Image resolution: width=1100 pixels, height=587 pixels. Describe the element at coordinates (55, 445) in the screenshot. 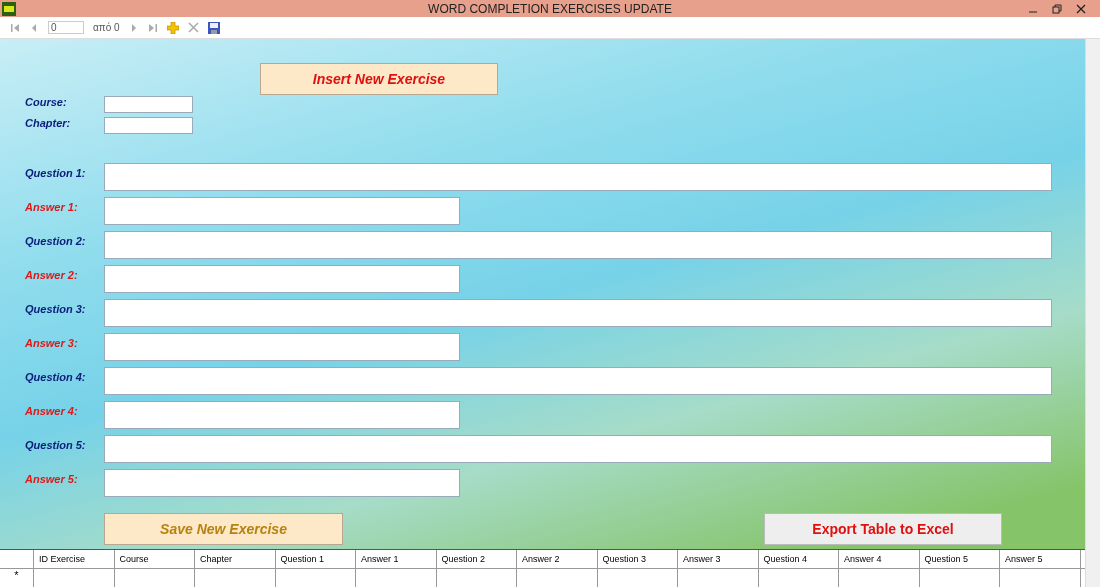

I see `question-label: Question 5:` at that location.